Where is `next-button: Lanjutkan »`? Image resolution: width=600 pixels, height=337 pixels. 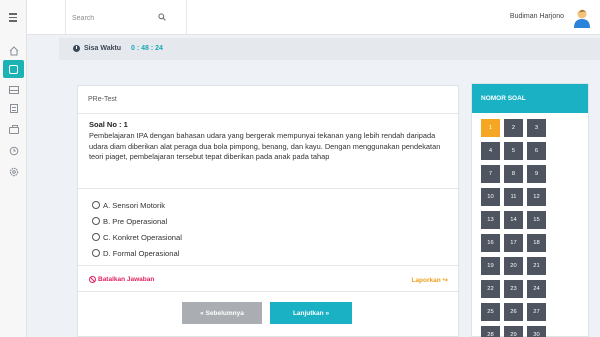 next-button: Lanjutkan » is located at coordinates (311, 313).